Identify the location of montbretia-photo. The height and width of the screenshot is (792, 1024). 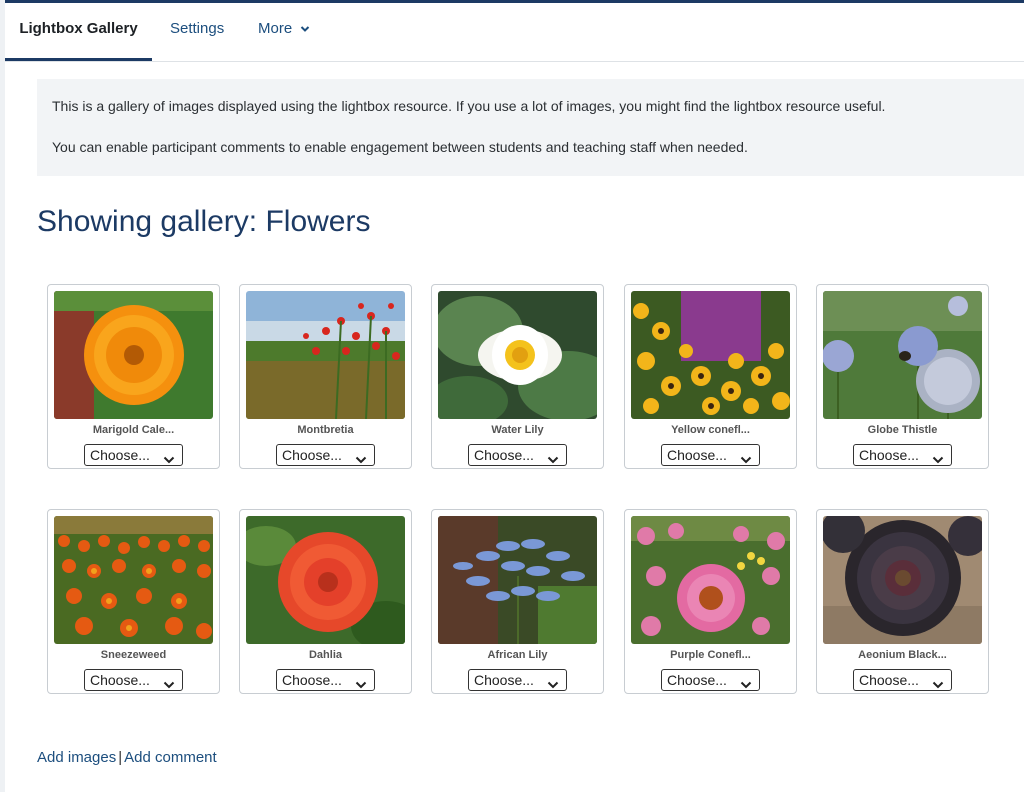
(325, 355).